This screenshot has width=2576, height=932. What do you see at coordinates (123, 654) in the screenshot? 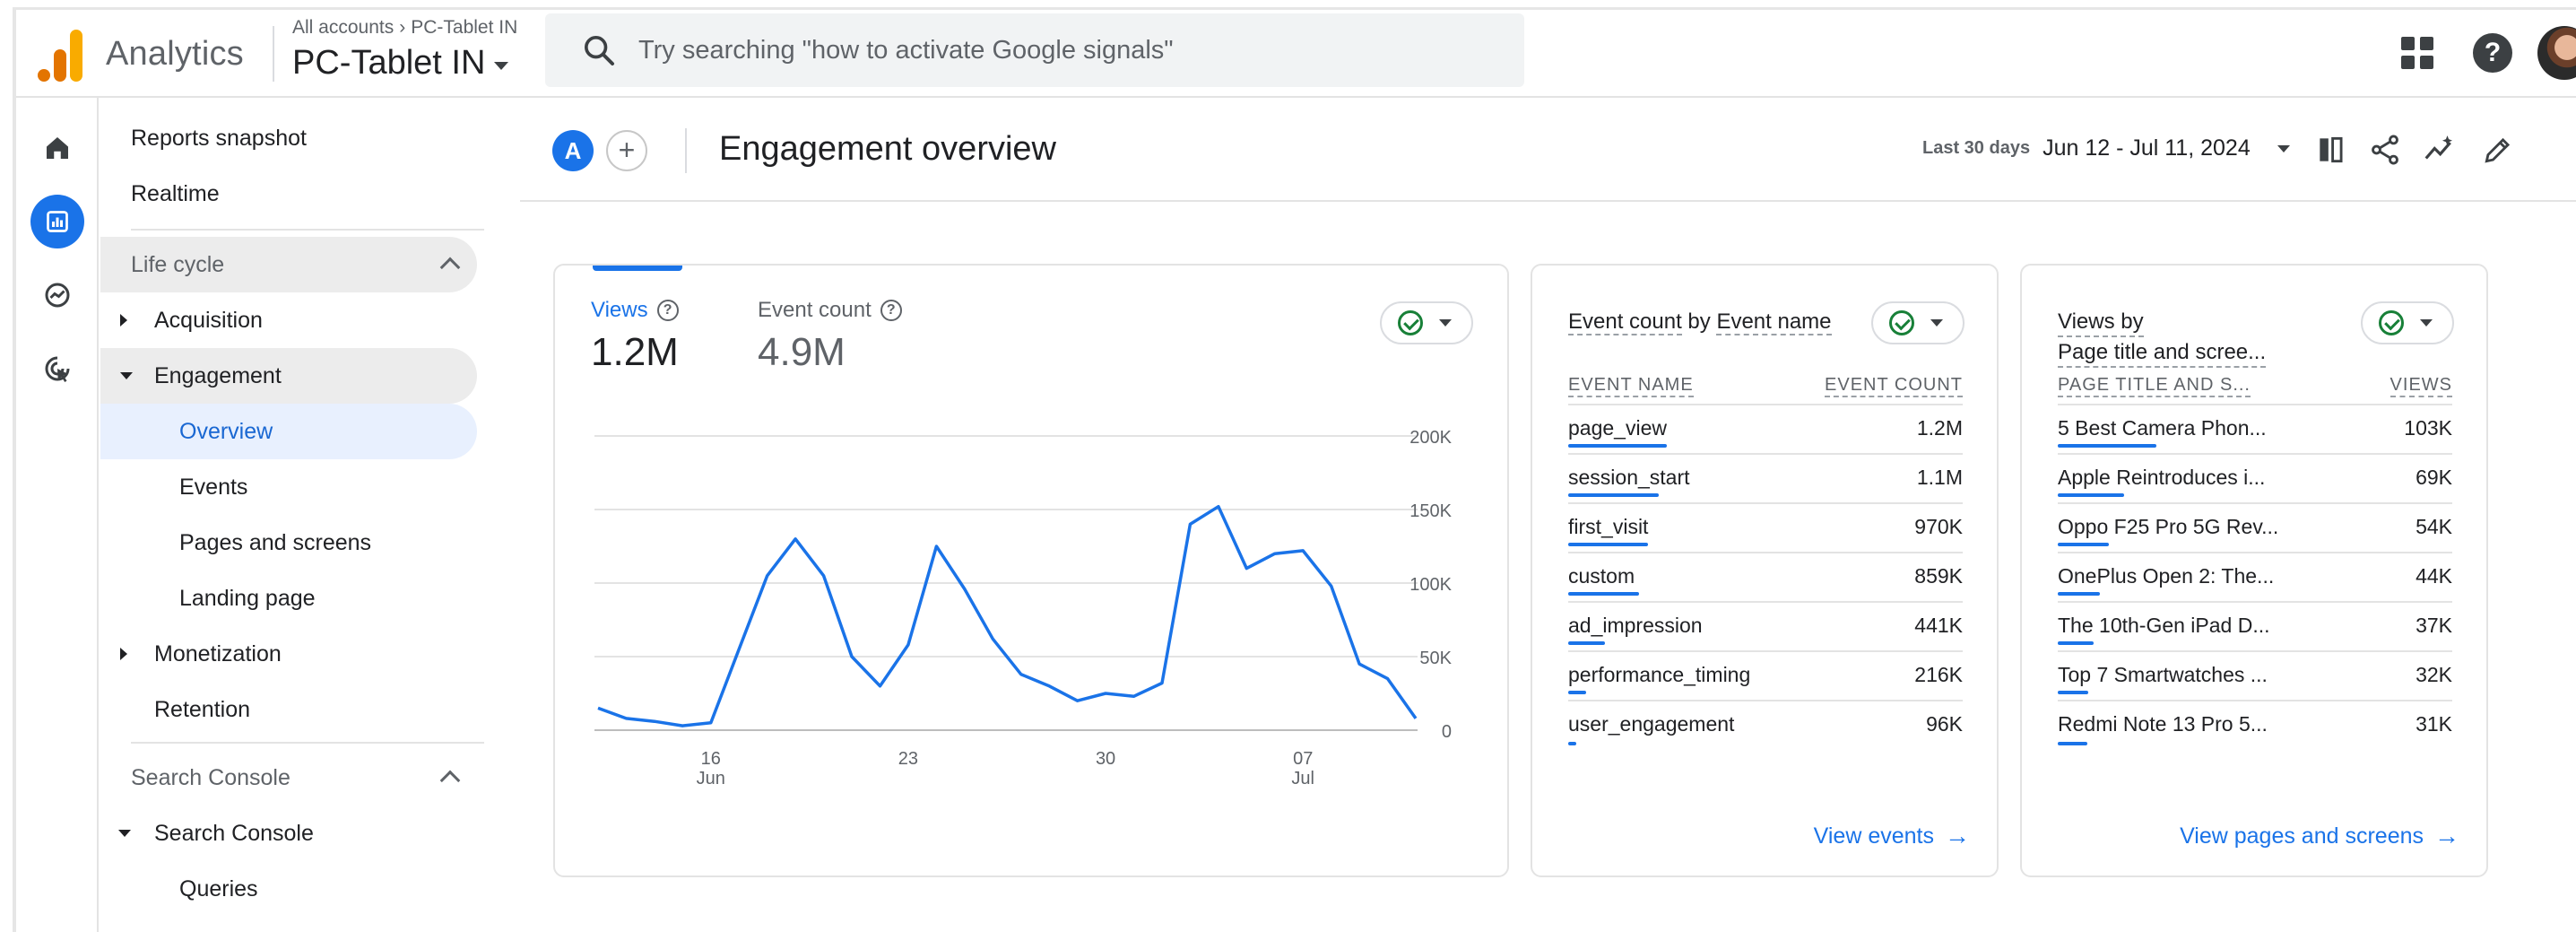
I see `expand-arrow-icon` at bounding box center [123, 654].